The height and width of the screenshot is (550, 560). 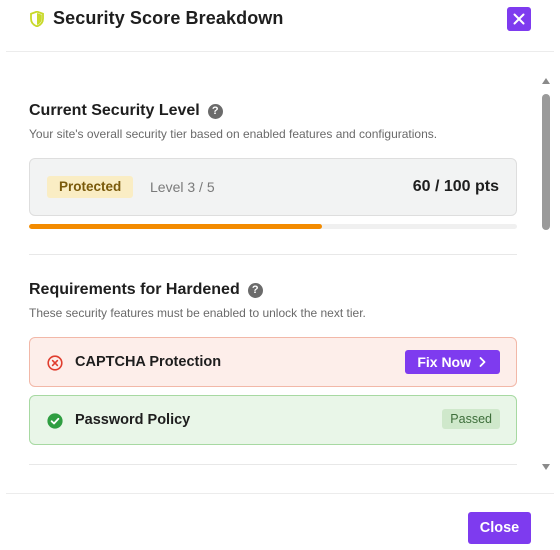 What do you see at coordinates (499, 528) in the screenshot?
I see `close-button: Close` at bounding box center [499, 528].